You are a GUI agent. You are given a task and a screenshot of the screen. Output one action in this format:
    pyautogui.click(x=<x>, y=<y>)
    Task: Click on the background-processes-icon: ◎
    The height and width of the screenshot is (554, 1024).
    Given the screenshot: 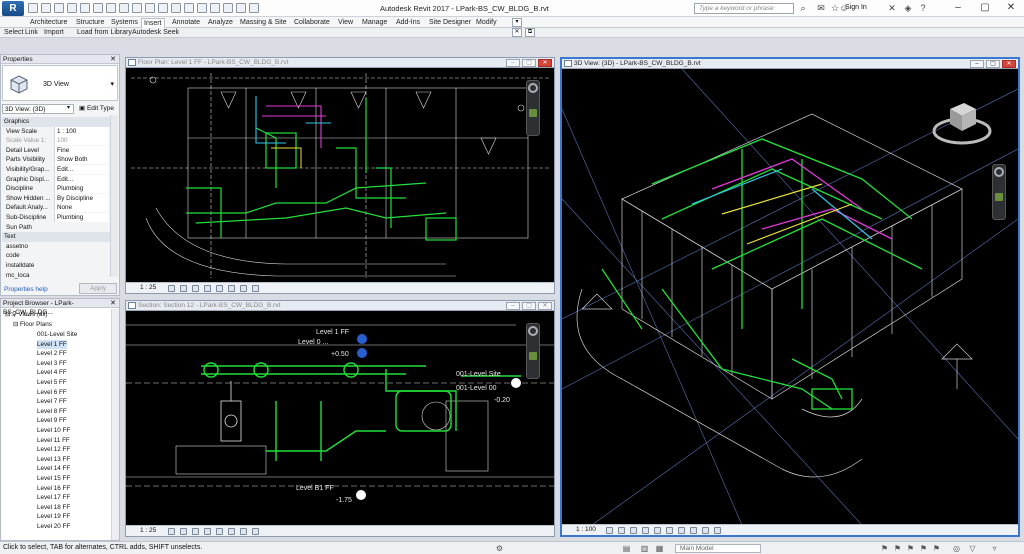 What is the action you would take?
    pyautogui.click(x=956, y=548)
    